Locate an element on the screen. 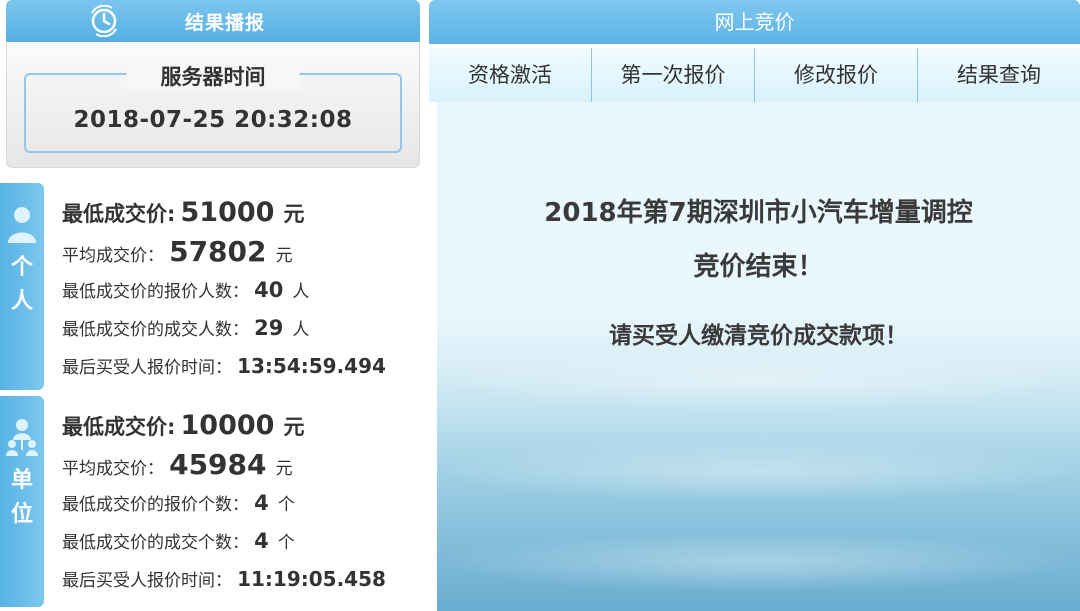 This screenshot has width=1080, height=611. person-avg-price-row: 平均成交价： 57802 元 is located at coordinates (242, 252).